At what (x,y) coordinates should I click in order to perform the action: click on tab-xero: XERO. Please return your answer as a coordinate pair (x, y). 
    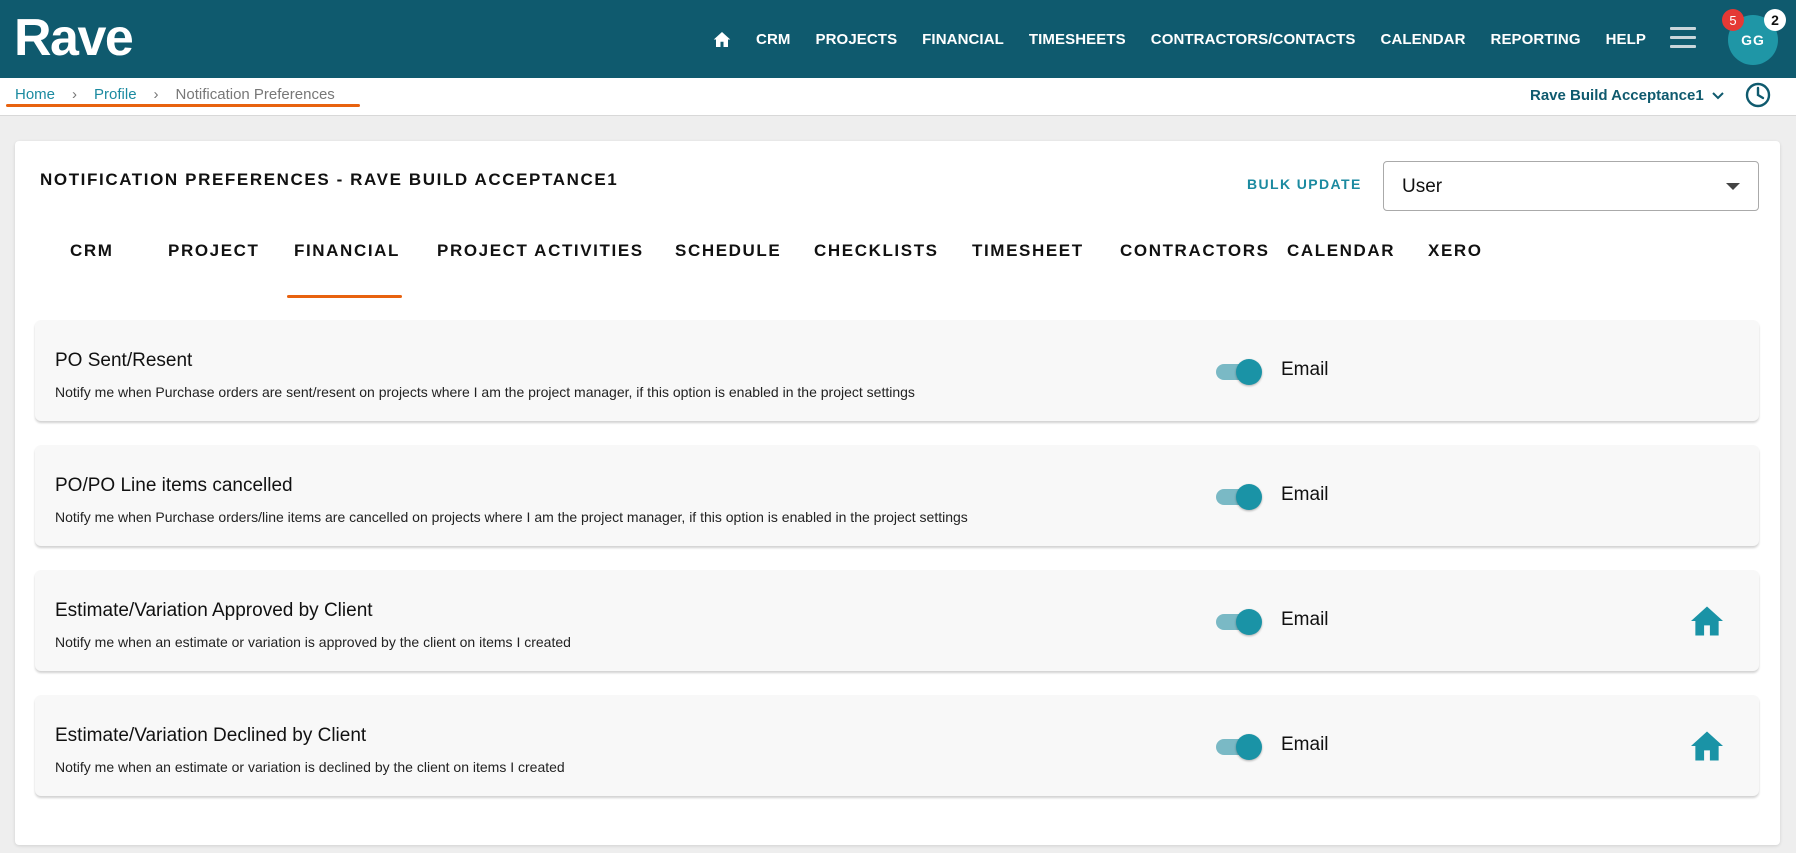
    Looking at the image, I should click on (1455, 251).